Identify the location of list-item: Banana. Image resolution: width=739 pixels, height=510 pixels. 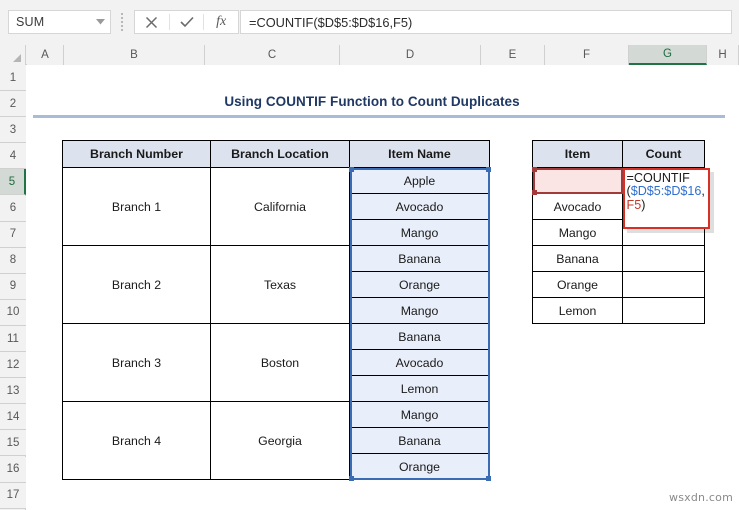
(618, 258).